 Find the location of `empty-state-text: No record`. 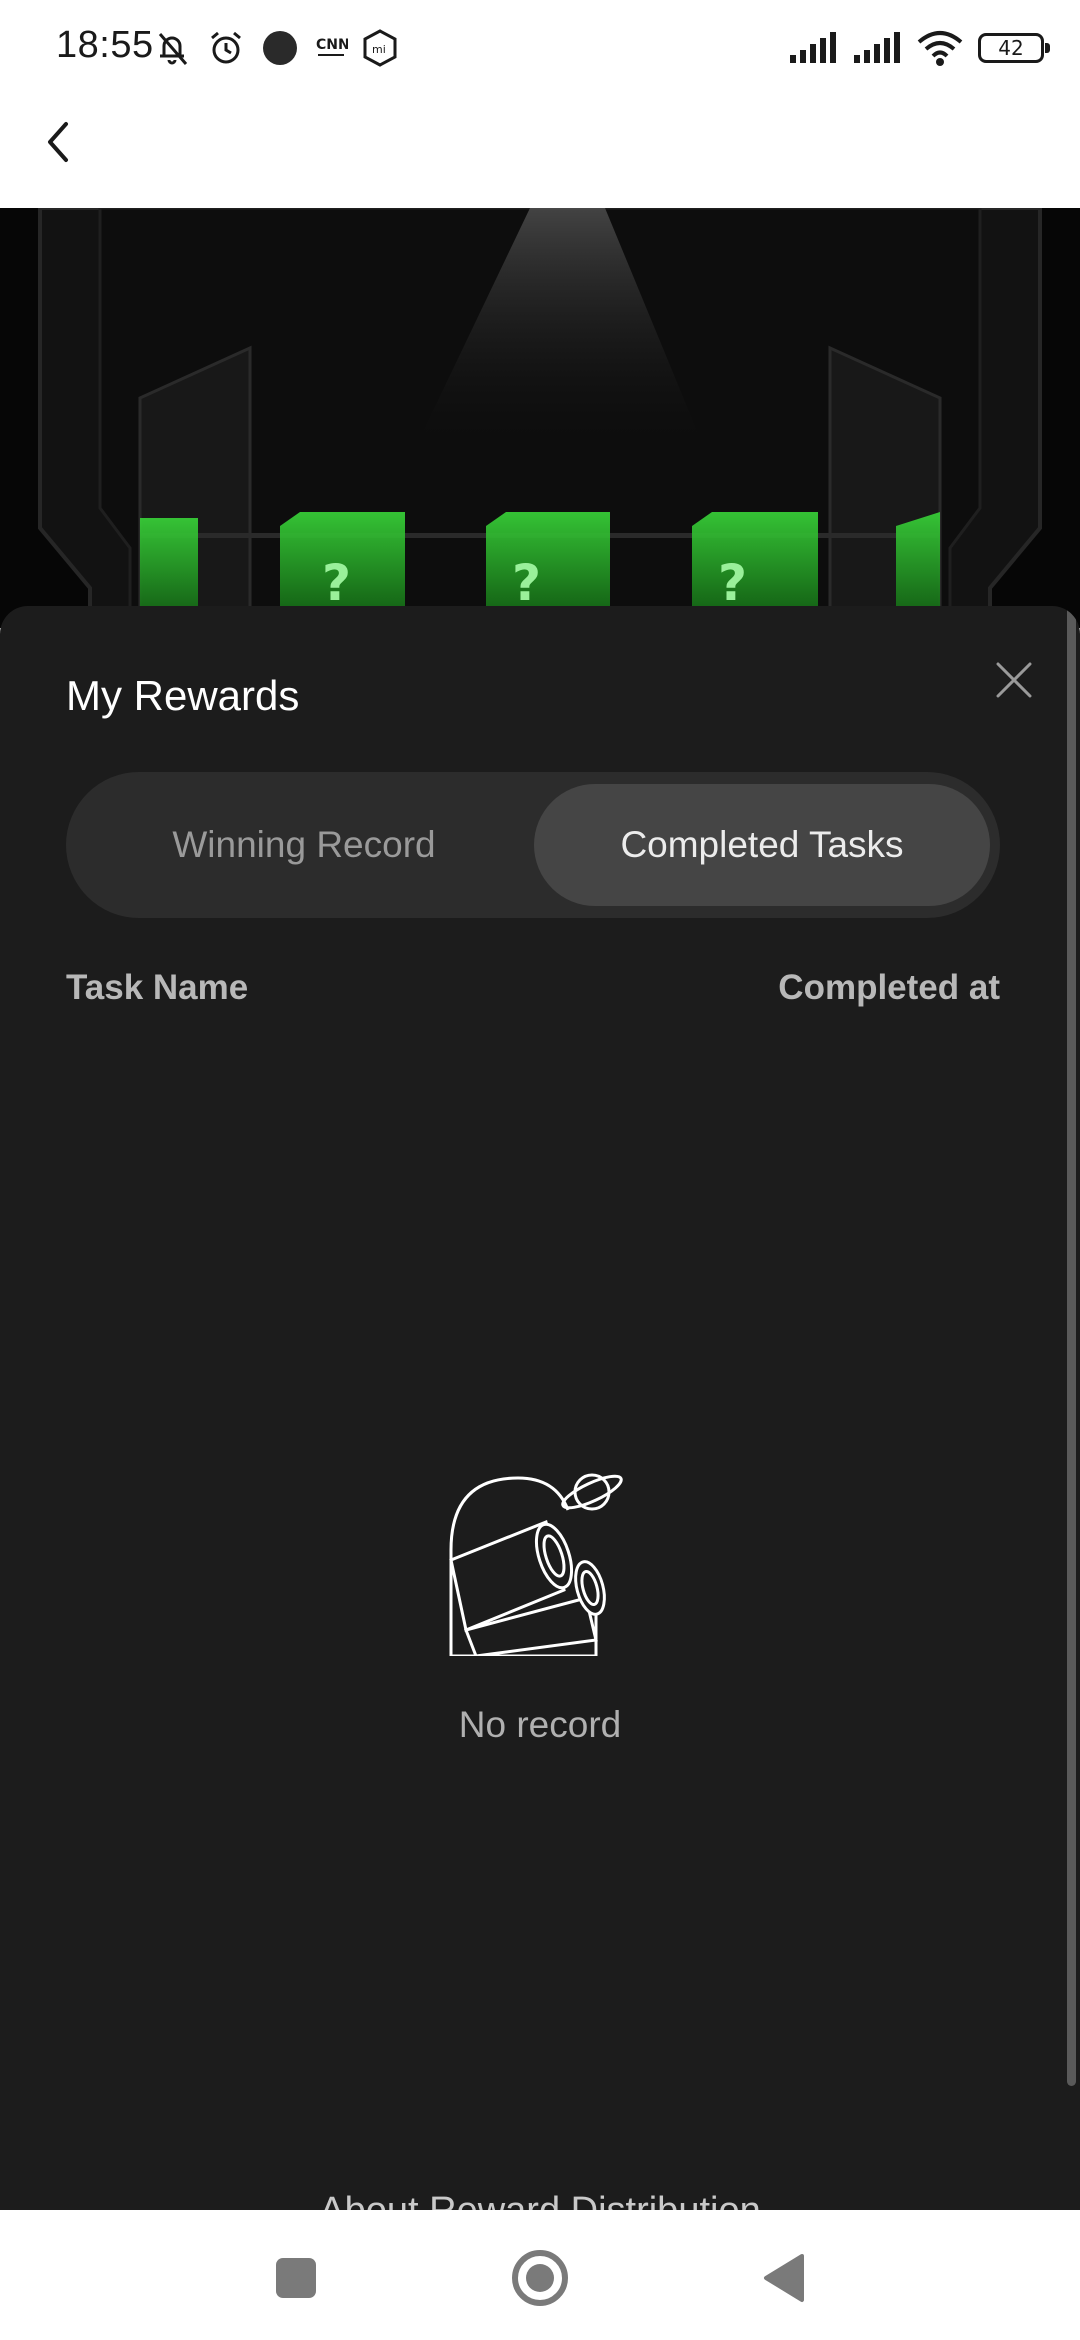

empty-state-text: No record is located at coordinates (540, 1724).